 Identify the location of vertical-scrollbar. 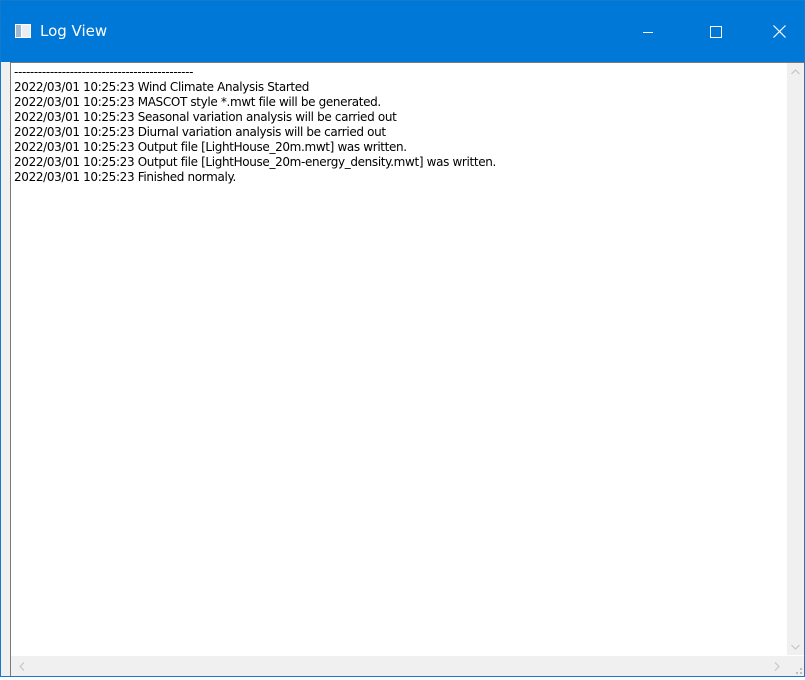
(795, 359).